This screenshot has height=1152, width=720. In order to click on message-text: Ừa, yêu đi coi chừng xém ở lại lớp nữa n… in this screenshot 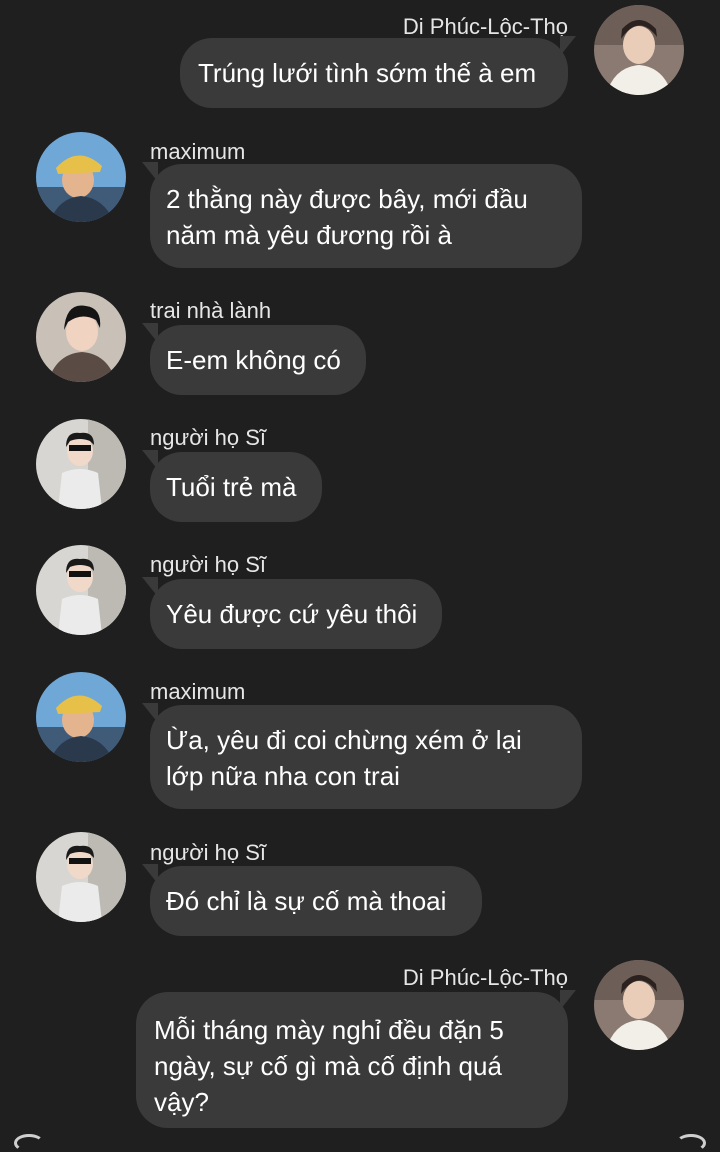, I will do `click(344, 758)`.